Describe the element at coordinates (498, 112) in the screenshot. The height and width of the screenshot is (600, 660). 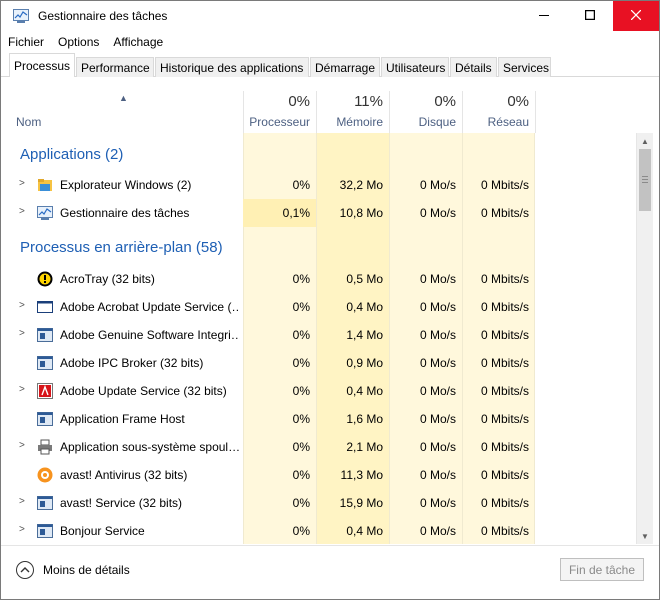
I see `column-network: 0% Réseau` at that location.